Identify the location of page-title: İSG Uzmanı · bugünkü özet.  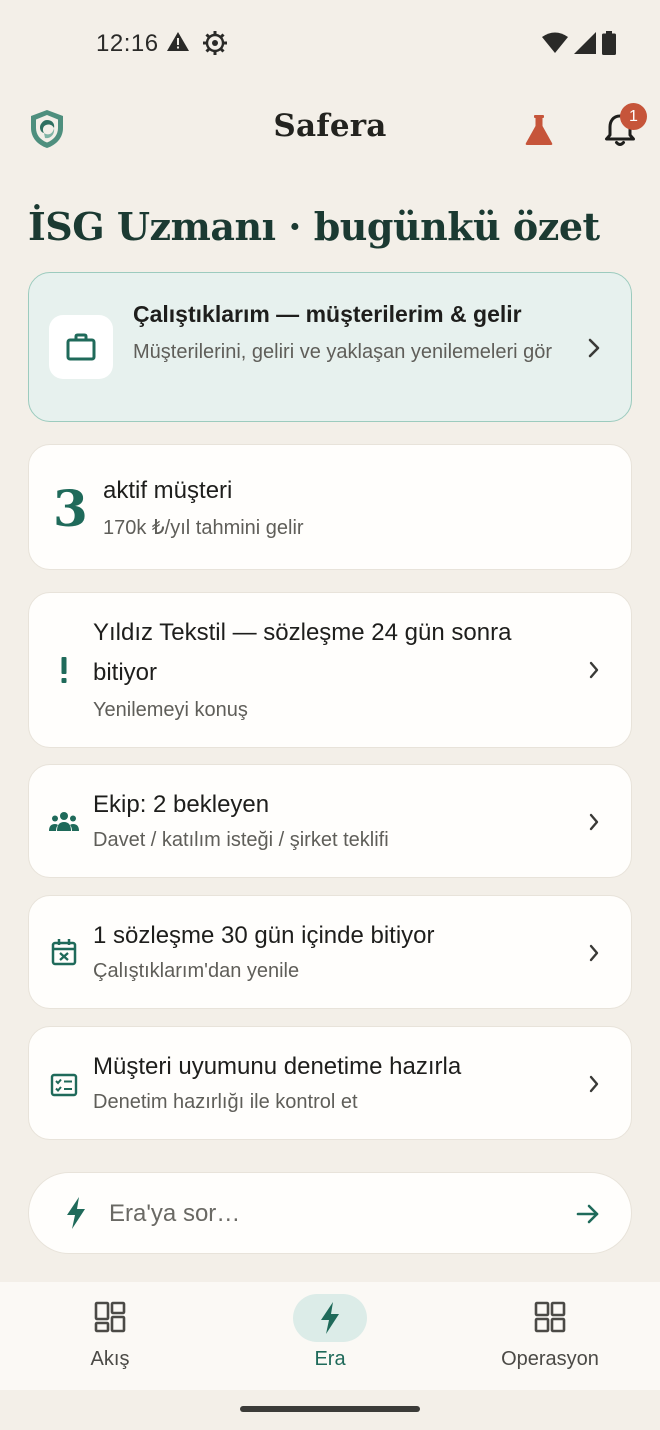
(314, 226).